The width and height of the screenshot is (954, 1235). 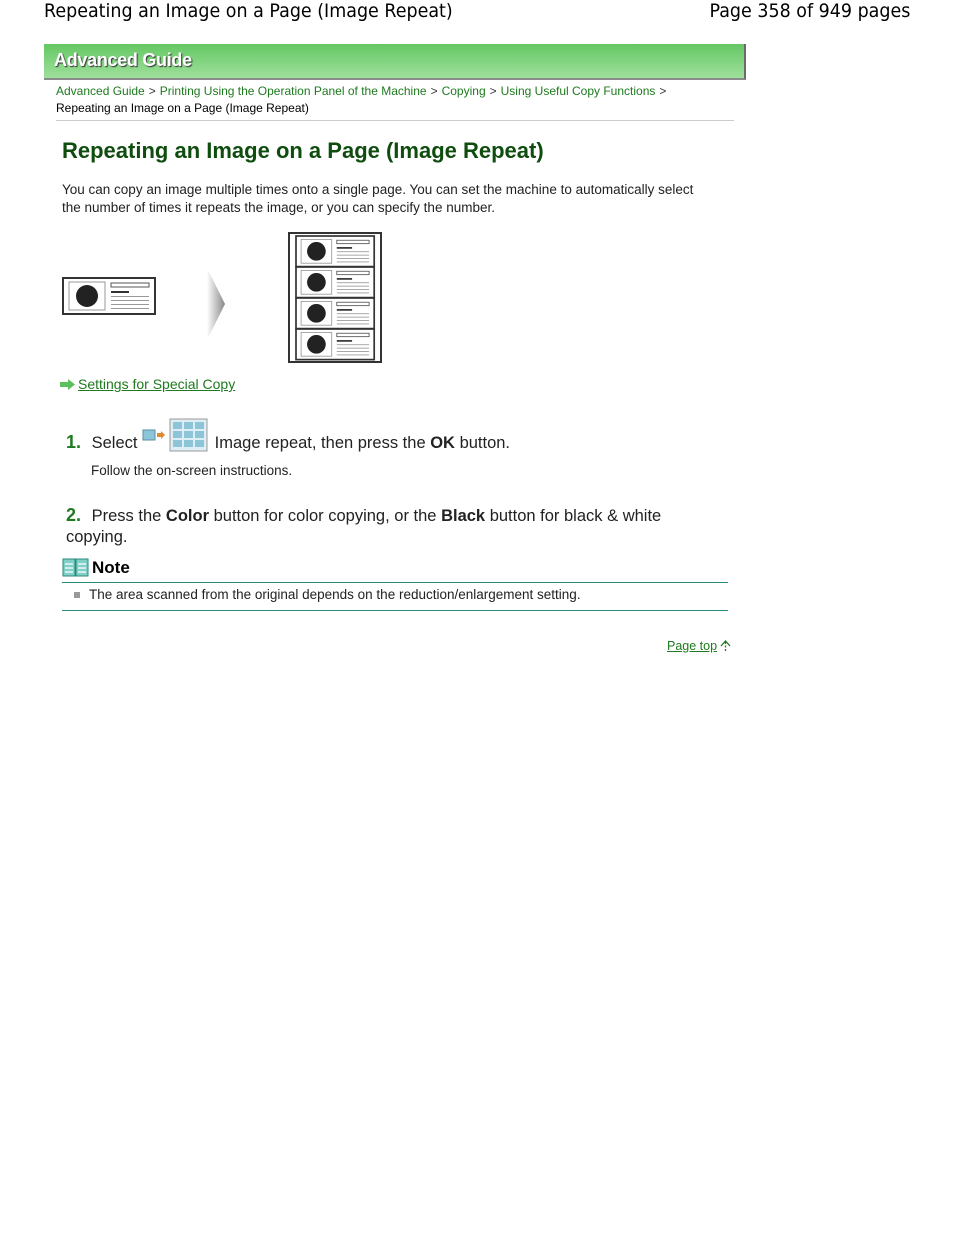 I want to click on page-indicator: Page 358 of 949 pages, so click(x=809, y=11).